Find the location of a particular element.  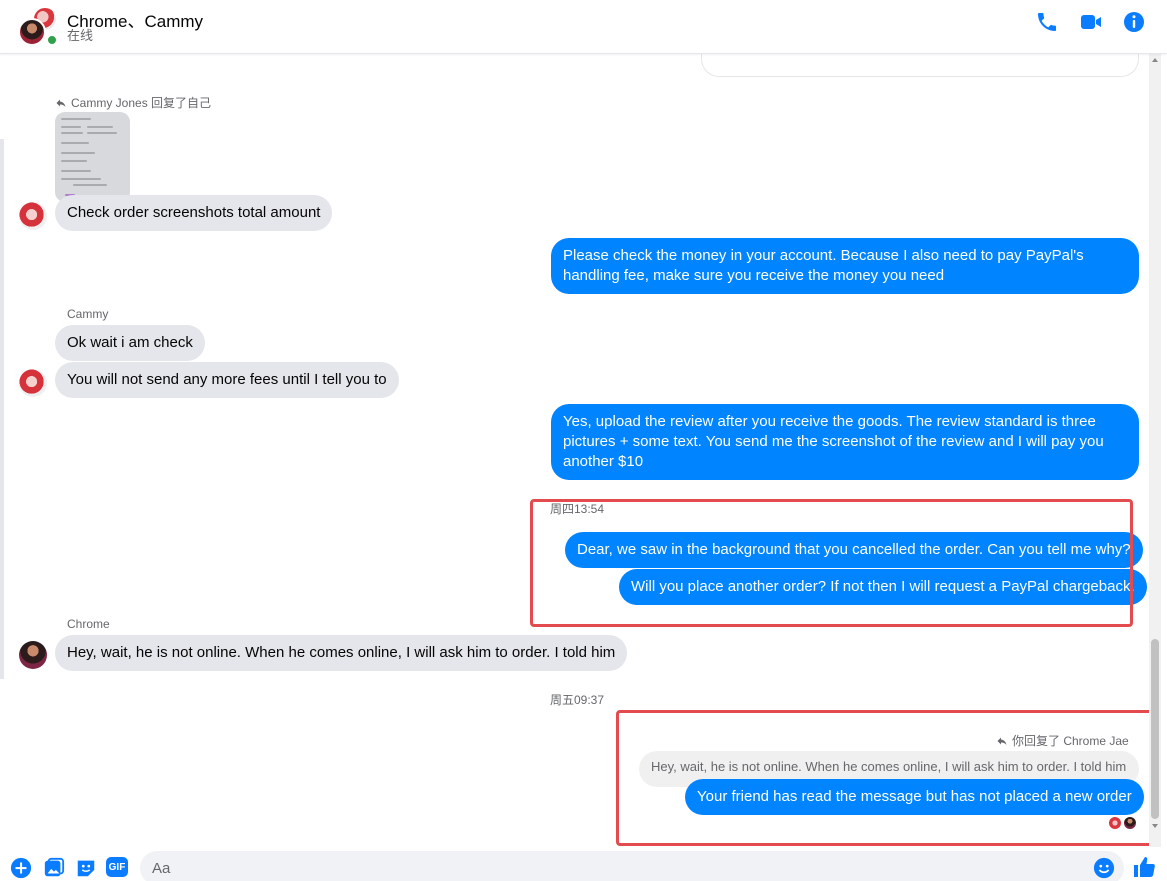

online-indicator is located at coordinates (52, 40).